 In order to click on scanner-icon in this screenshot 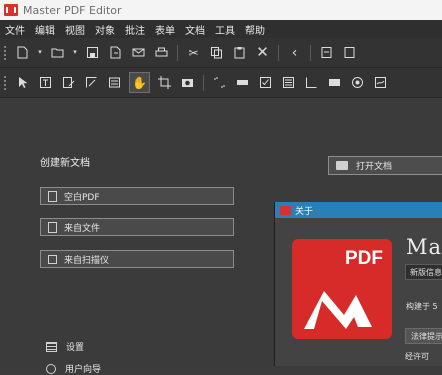, I will do `click(52, 259)`.